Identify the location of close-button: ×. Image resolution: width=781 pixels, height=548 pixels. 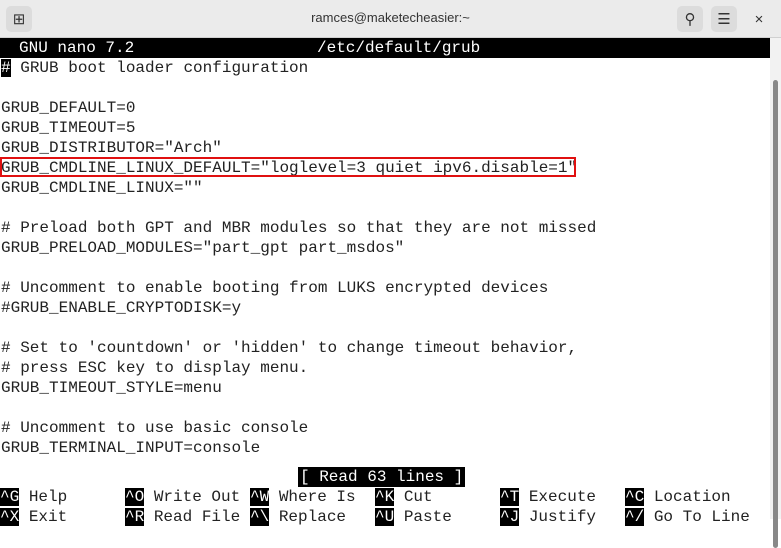
(759, 19).